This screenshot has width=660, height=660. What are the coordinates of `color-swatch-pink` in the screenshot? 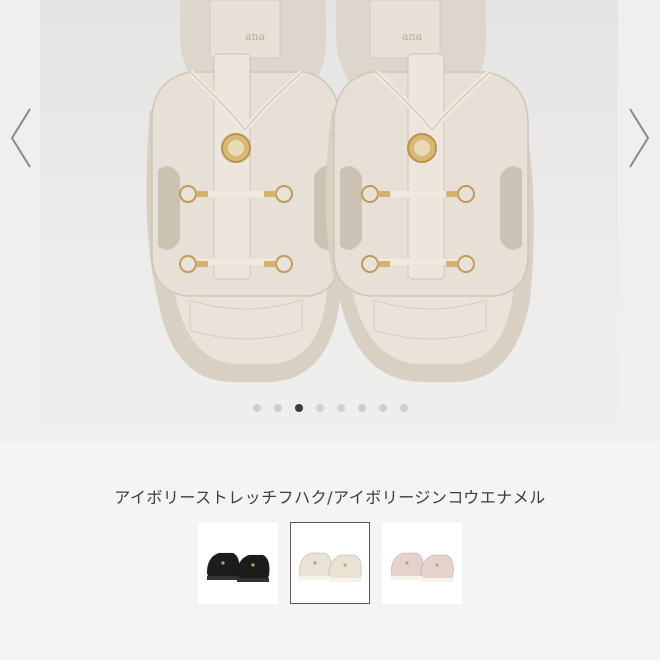 It's located at (422, 563).